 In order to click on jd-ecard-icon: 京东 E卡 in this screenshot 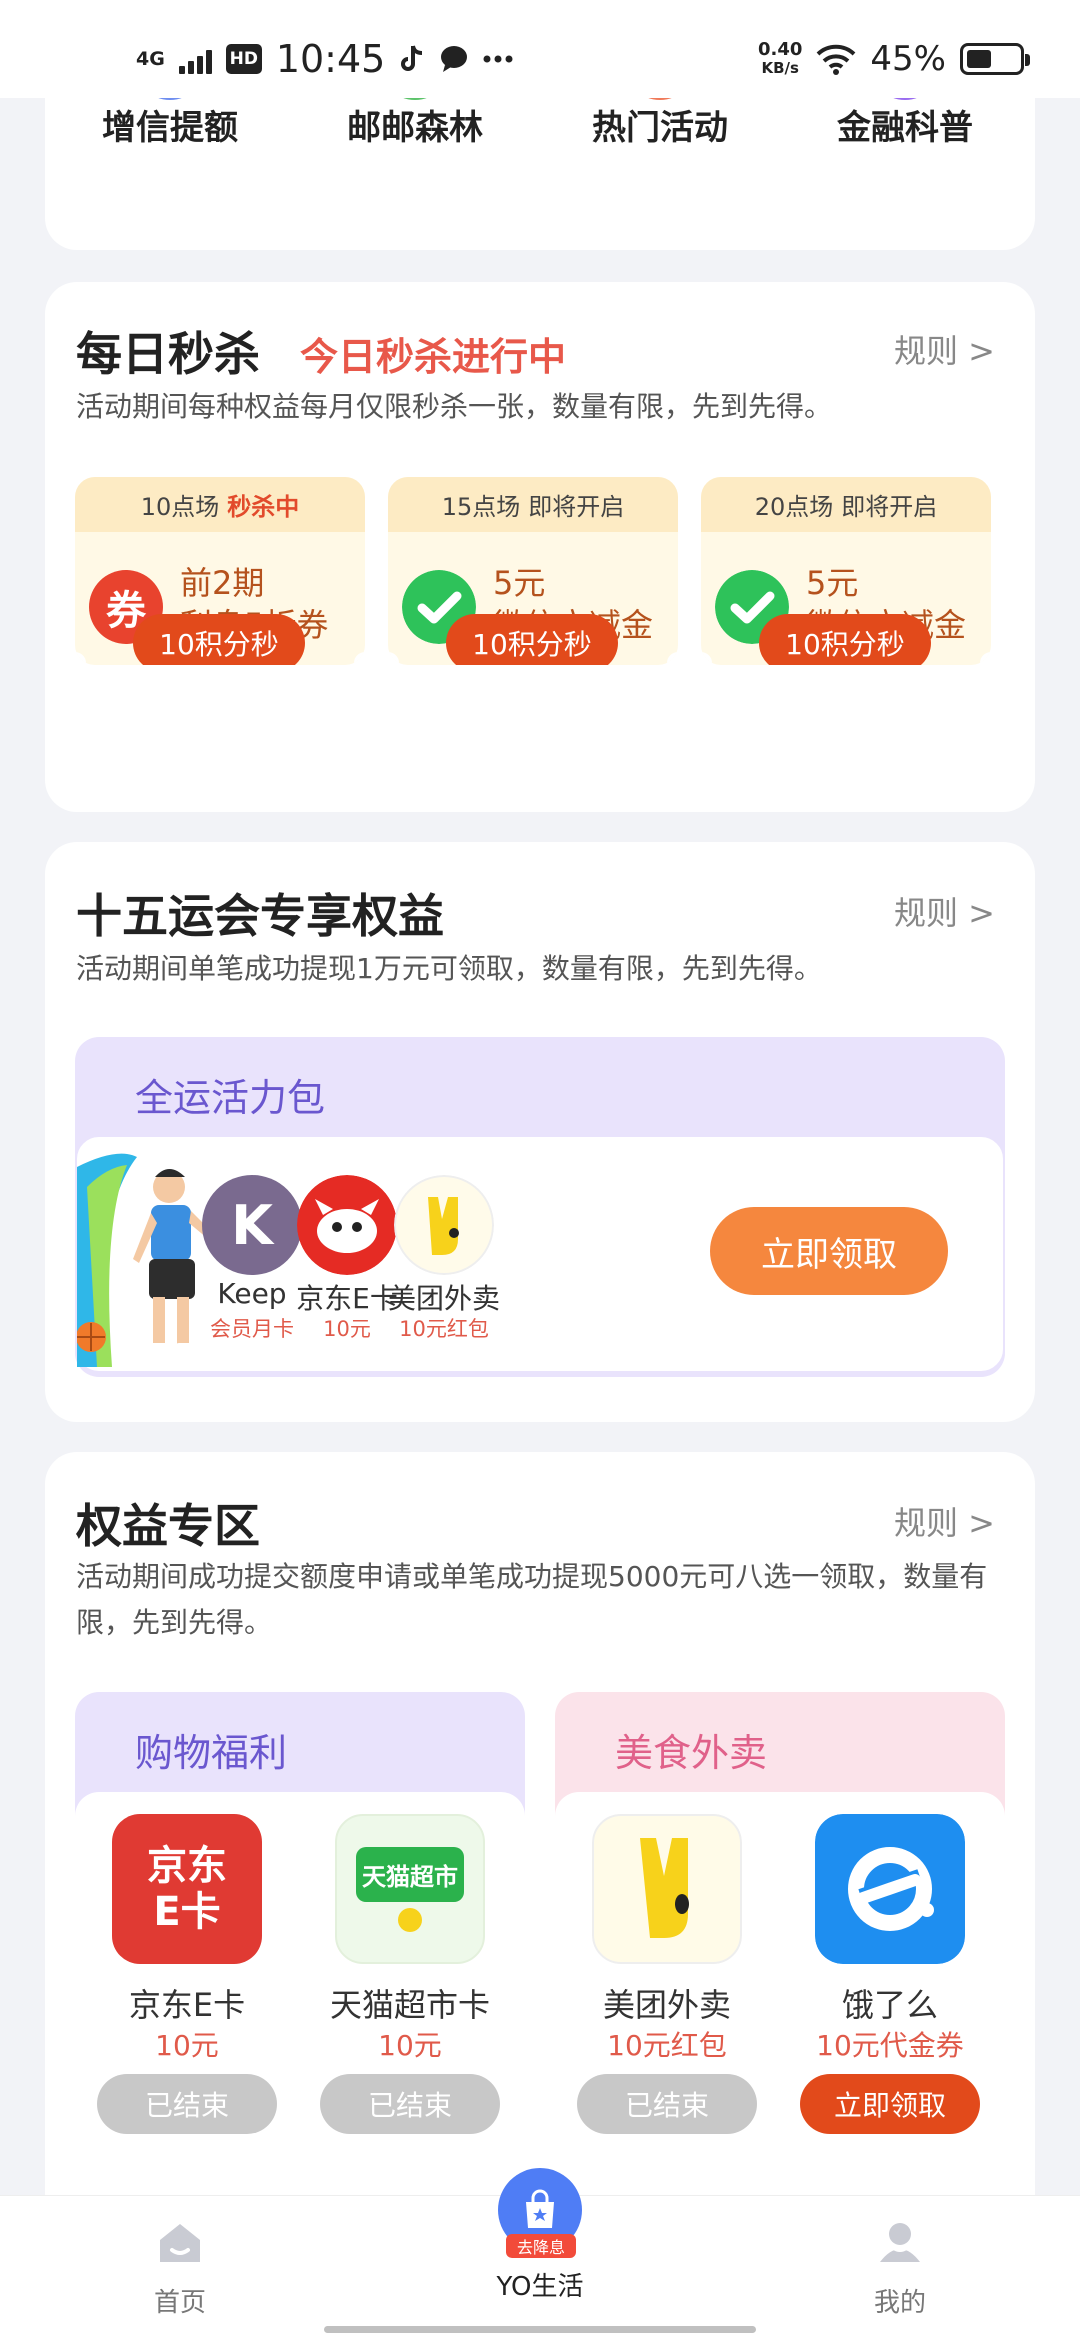, I will do `click(187, 1889)`.